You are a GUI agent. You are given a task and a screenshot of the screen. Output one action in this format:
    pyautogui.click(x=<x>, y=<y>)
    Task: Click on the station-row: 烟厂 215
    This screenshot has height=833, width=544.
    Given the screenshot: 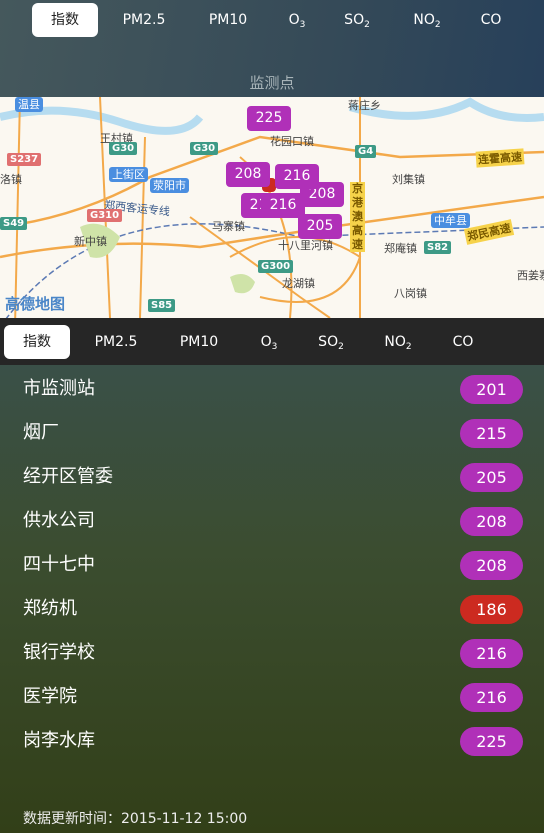 What is the action you would take?
    pyautogui.click(x=272, y=433)
    